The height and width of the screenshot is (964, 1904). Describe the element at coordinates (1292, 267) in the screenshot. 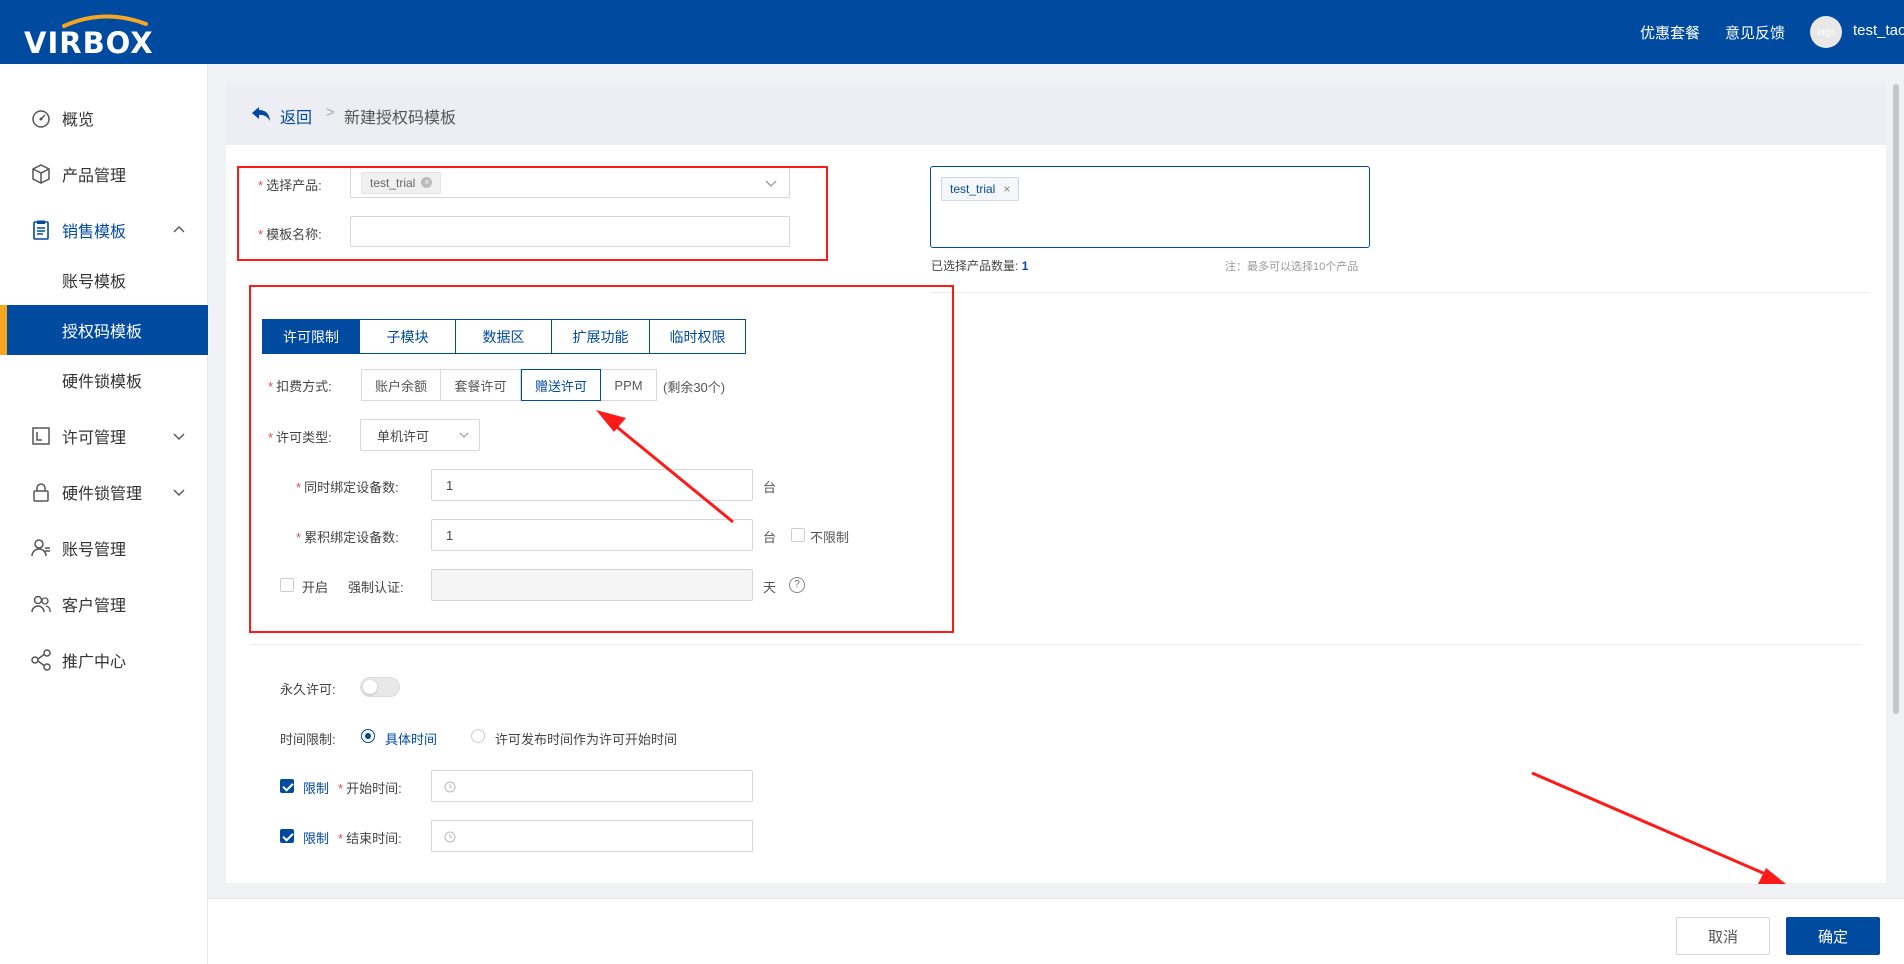

I see `product-limit-note: 注：最多可以选择10个产品` at that location.